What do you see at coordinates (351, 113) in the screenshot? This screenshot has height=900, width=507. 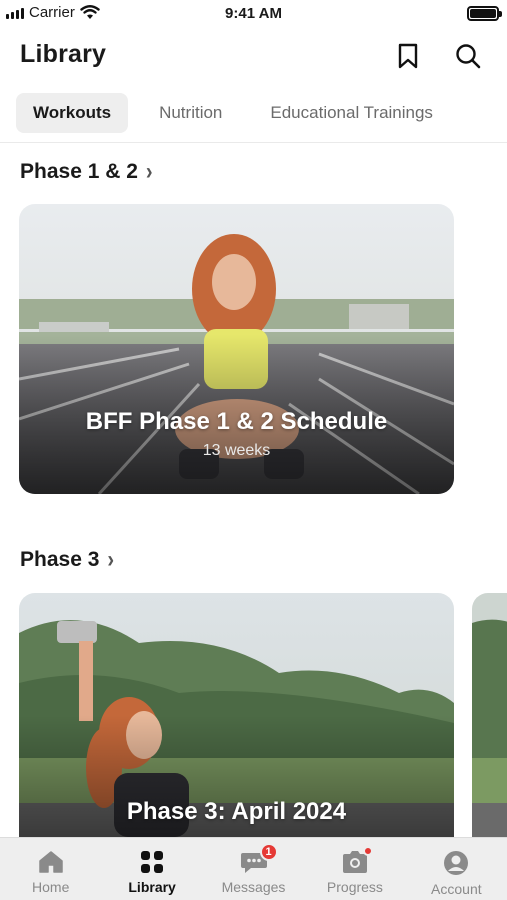 I see `tab-educational-trainings: Educational Trainings` at bounding box center [351, 113].